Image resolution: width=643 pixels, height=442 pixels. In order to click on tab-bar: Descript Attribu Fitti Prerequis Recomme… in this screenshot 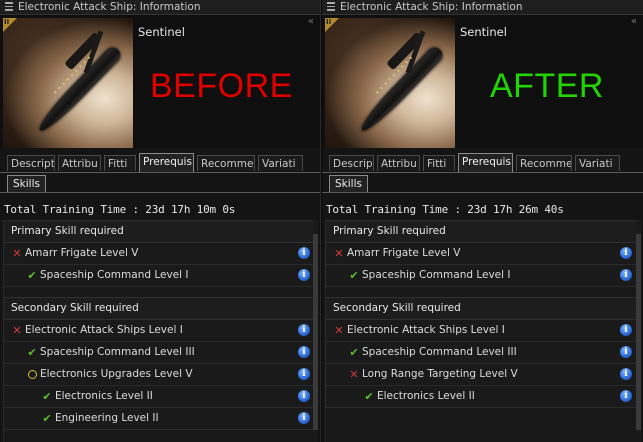, I will do `click(160, 163)`.